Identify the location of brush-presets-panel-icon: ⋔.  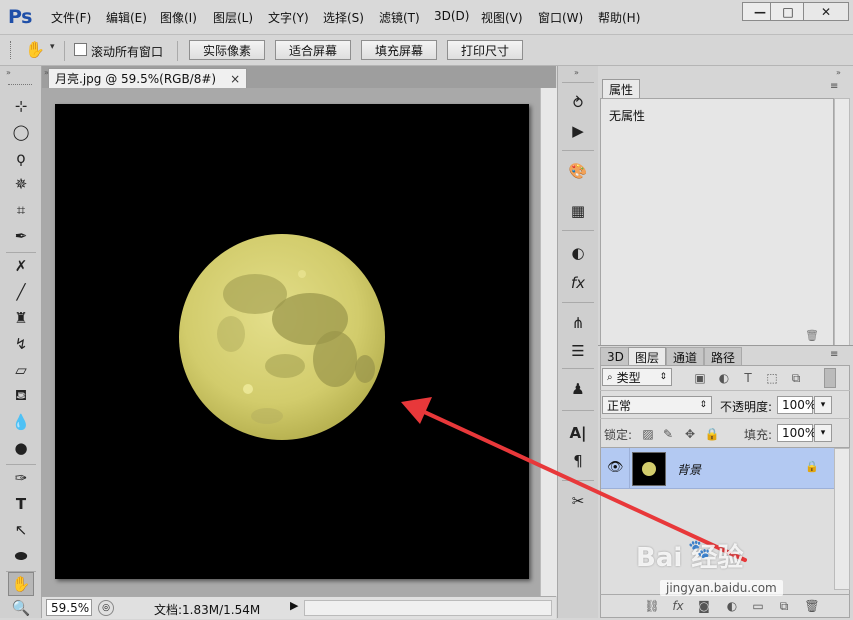
(578, 323).